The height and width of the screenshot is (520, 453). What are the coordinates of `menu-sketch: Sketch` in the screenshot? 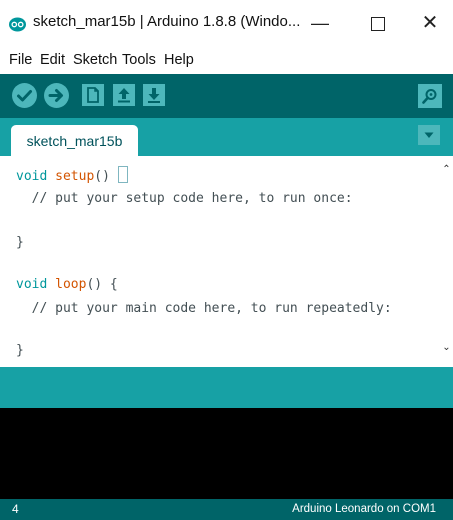 It's located at (95, 60).